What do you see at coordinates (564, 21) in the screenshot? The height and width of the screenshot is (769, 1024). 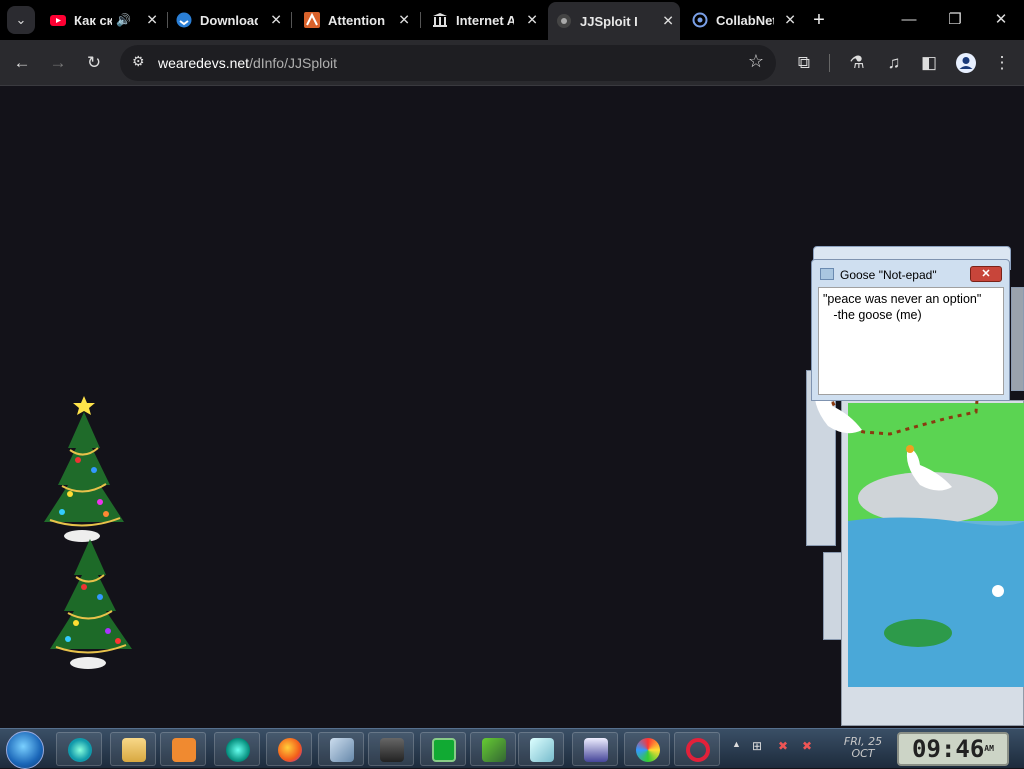 I see `jjsploit-icon` at bounding box center [564, 21].